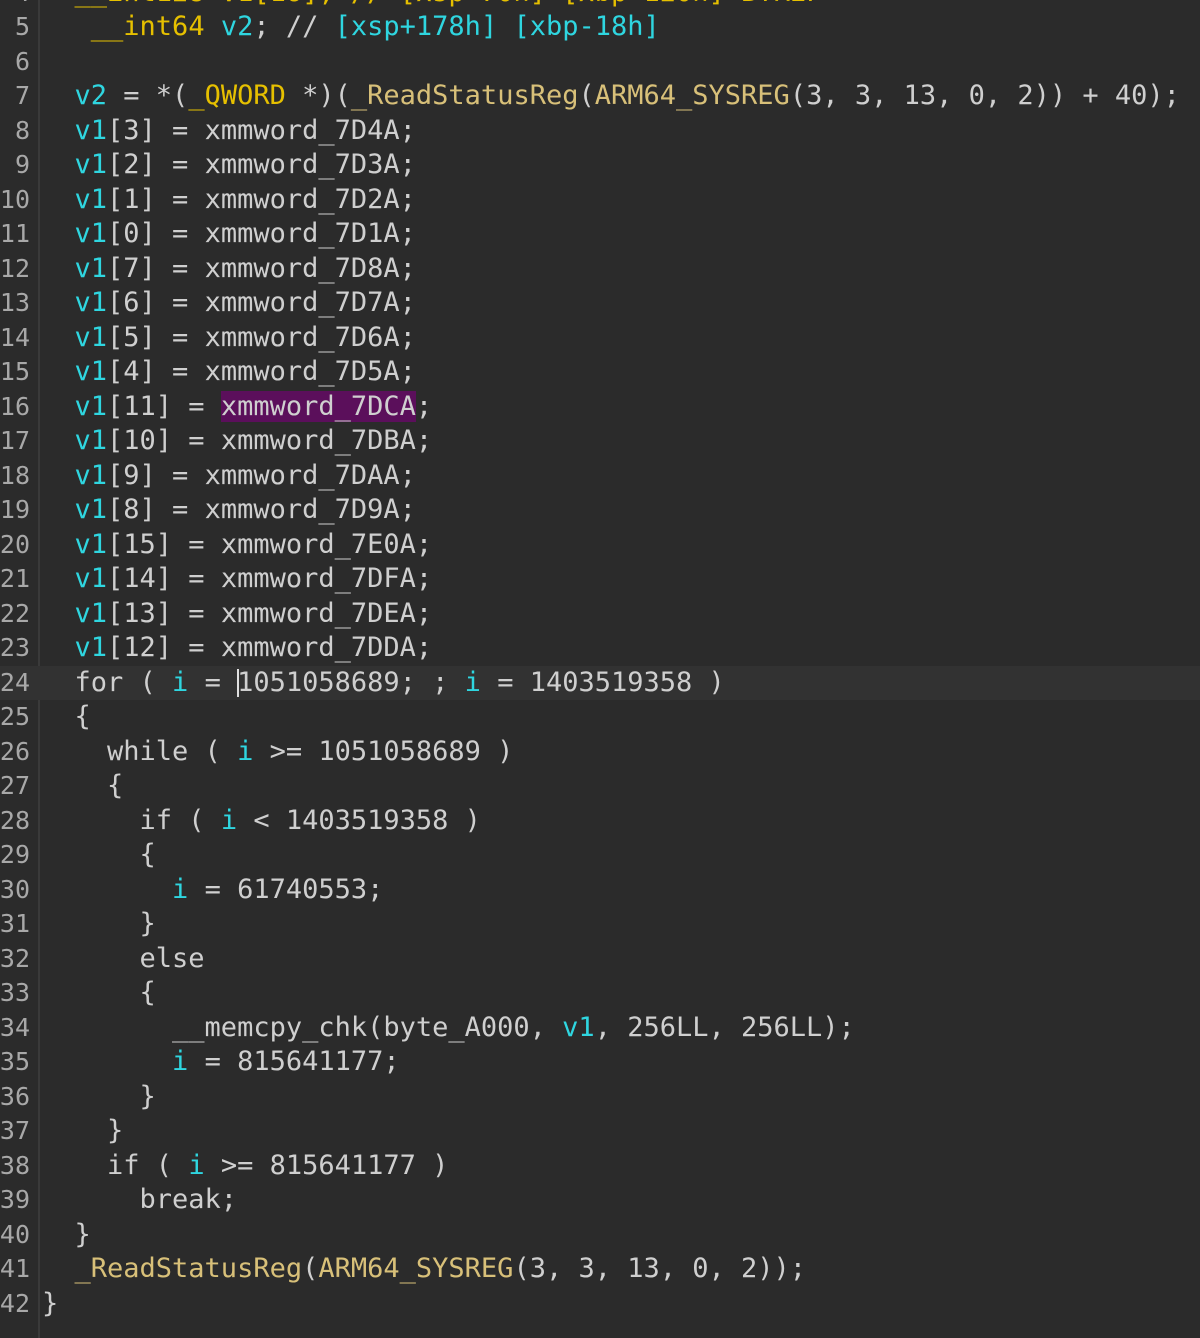  I want to click on line-number: 36, so click(15, 1096).